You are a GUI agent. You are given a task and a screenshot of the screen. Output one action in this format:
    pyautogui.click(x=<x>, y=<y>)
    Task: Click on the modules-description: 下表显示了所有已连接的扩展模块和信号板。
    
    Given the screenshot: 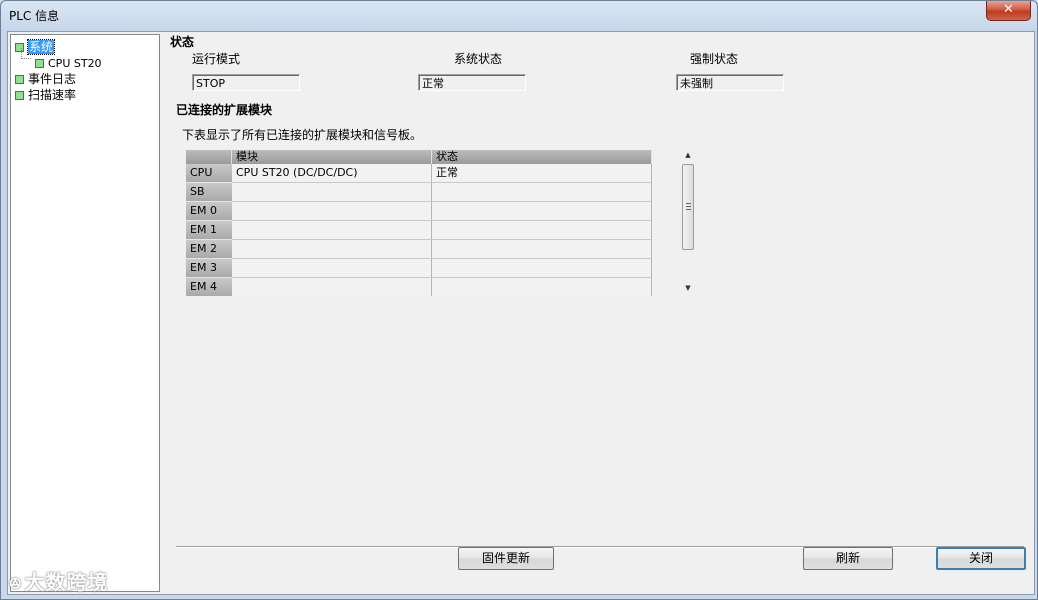 What is the action you would take?
    pyautogui.click(x=302, y=135)
    